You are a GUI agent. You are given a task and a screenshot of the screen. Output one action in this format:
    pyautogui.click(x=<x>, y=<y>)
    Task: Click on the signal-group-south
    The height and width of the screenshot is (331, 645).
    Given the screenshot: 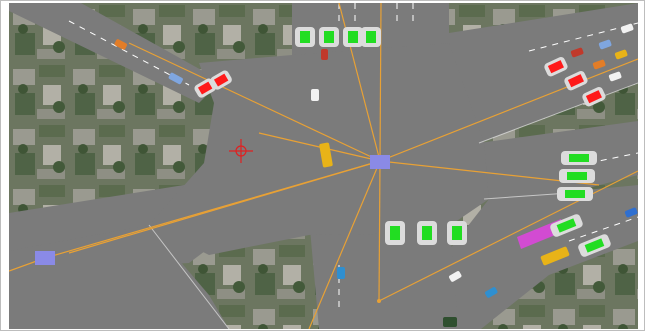 What is the action you would take?
    pyautogui.click(x=426, y=233)
    